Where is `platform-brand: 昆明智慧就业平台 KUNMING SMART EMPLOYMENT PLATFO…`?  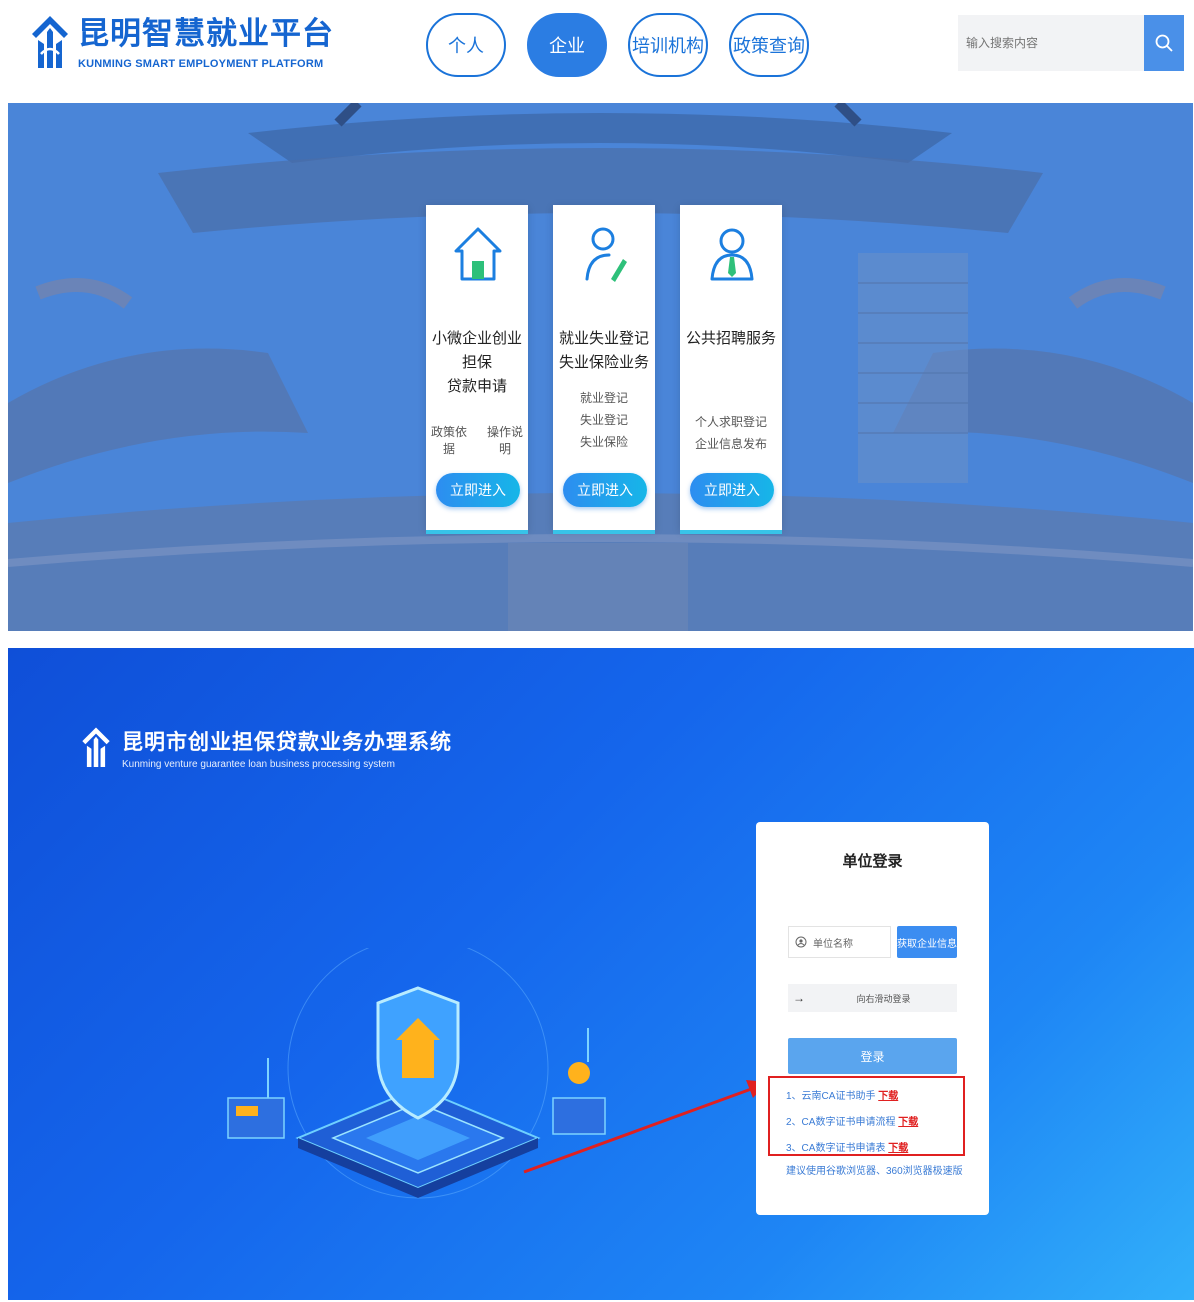
platform-brand: 昆明智慧就业平台 KUNMING SMART EMPLOYMENT PLATFO… is located at coordinates (182, 43).